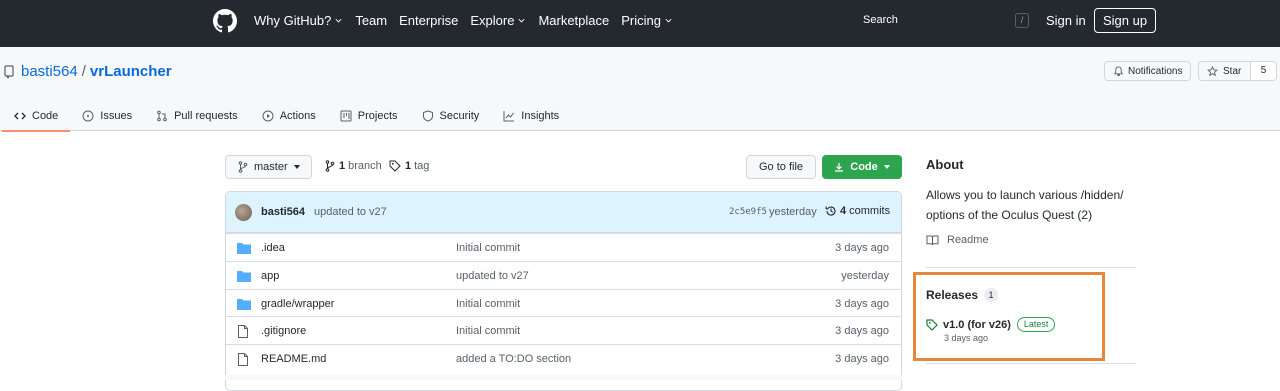 The image size is (1280, 391). What do you see at coordinates (20, 115) in the screenshot?
I see `code-icon` at bounding box center [20, 115].